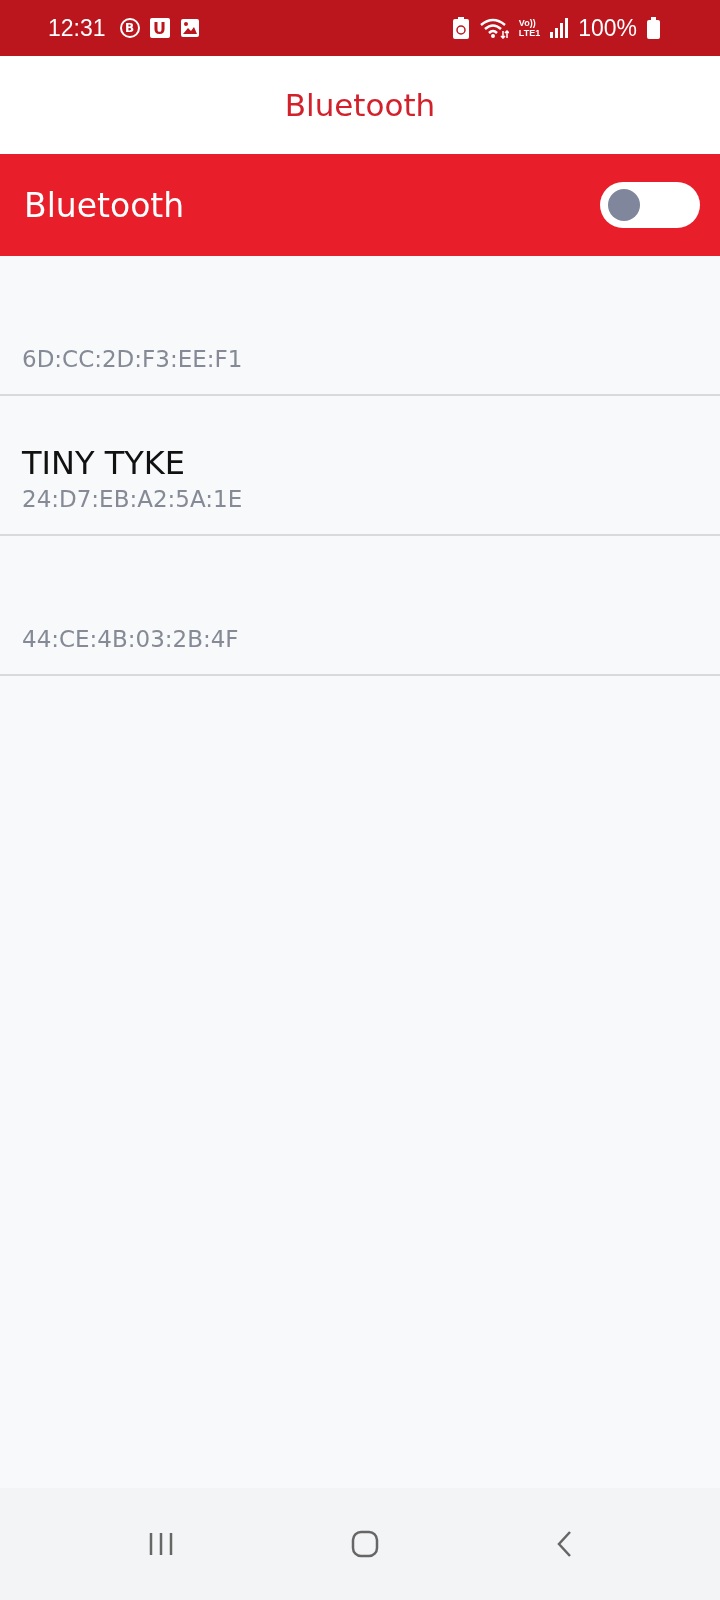 The image size is (720, 1600). I want to click on status-time: 12:31, so click(77, 28).